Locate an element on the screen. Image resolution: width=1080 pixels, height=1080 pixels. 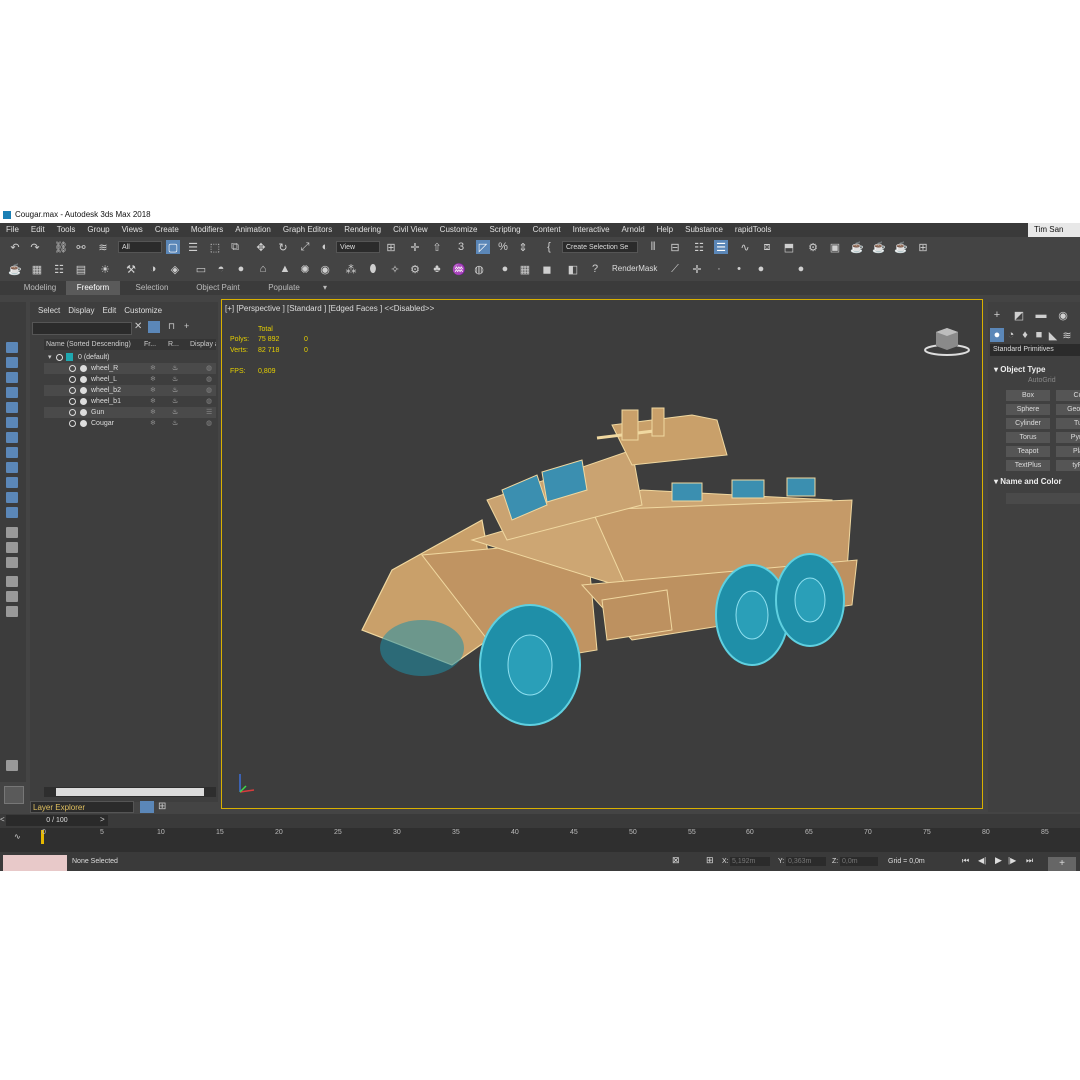
render-region-icon: ◼ is located at coordinates (547, 269).